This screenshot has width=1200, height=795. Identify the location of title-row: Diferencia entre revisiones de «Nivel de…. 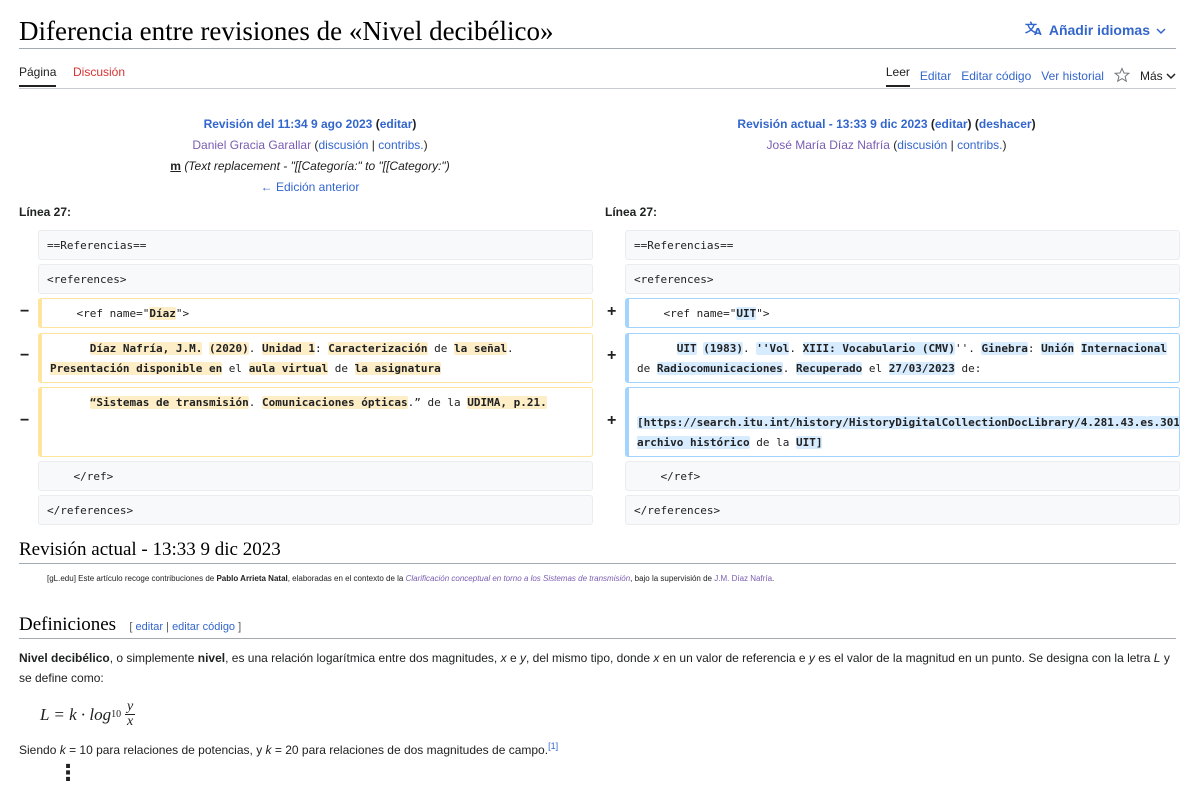
(597, 31).